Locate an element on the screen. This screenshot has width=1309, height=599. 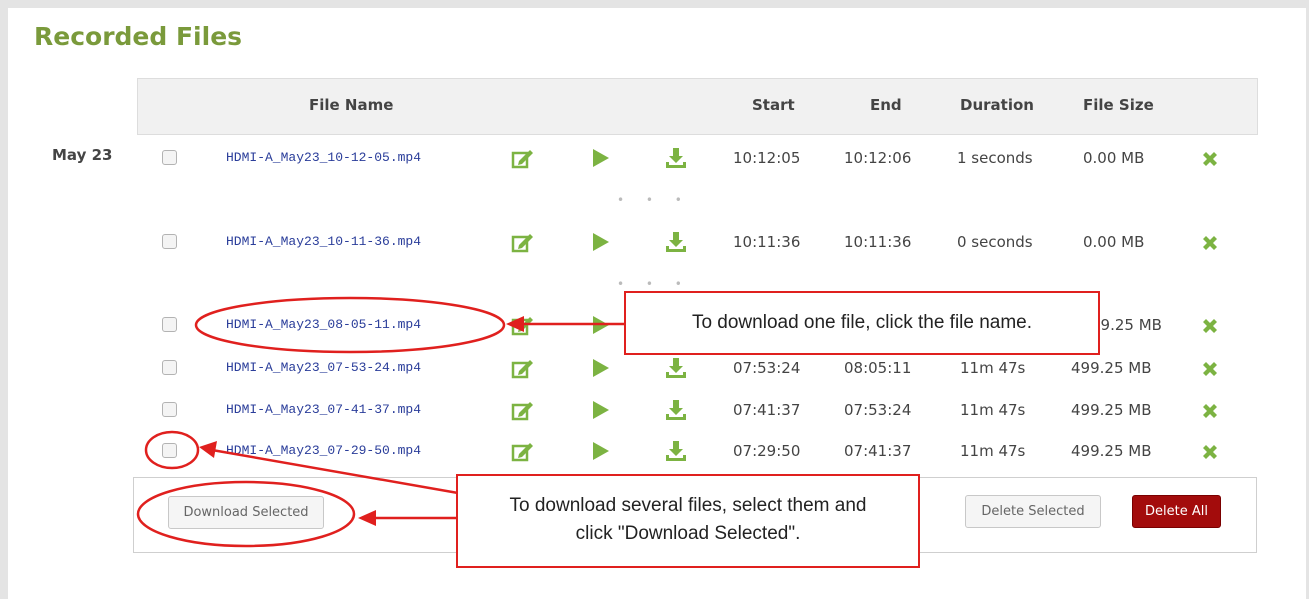
end-time: 07:53:24 is located at coordinates (878, 410).